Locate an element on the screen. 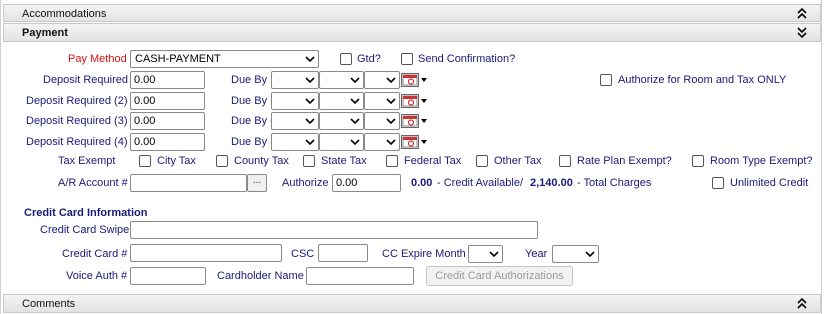  deposit-required-label: Deposit Required (2) is located at coordinates (77, 101).